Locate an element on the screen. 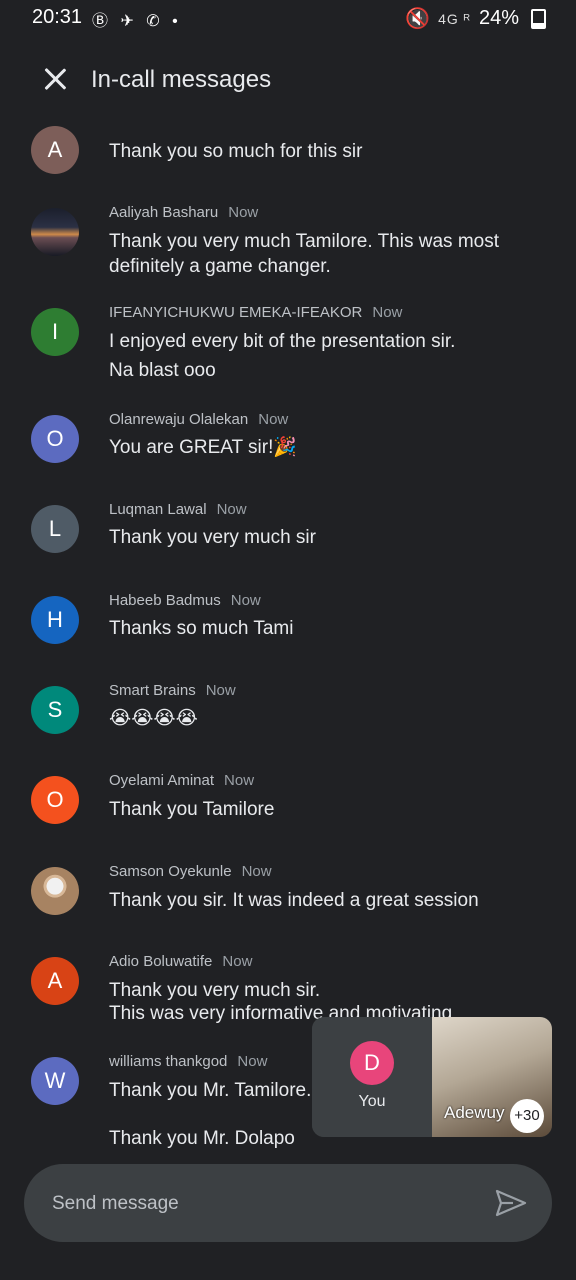 This screenshot has height=1280, width=576. sender-name: Luqman Lawal is located at coordinates (158, 509).